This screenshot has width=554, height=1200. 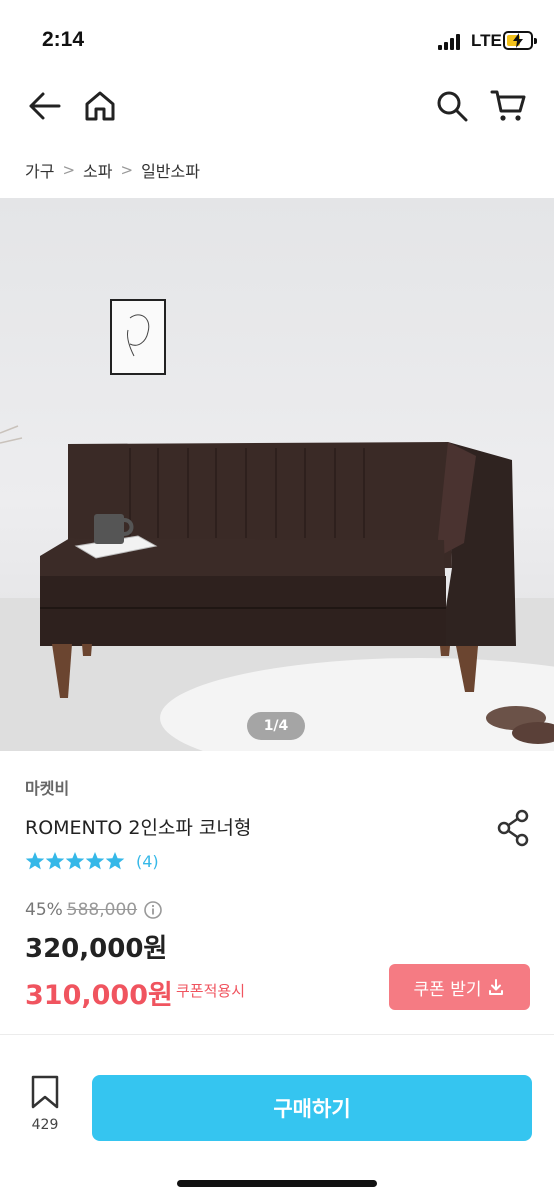 I want to click on breadcrumb-item-general-sofa: 일반소파, so click(x=170, y=170).